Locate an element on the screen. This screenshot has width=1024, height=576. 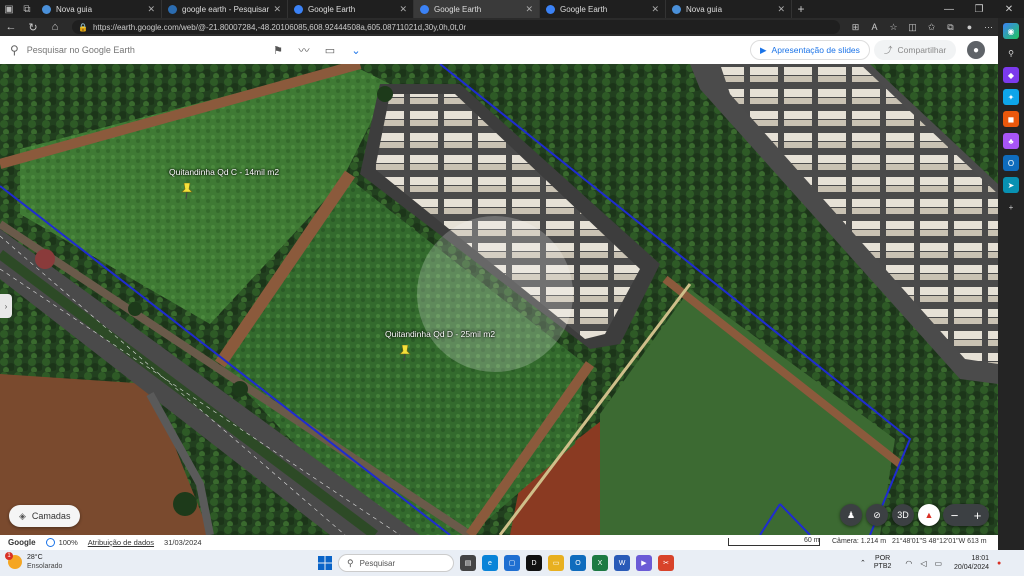
layers-button: ◈ Camadas is located at coordinates (45, 516).